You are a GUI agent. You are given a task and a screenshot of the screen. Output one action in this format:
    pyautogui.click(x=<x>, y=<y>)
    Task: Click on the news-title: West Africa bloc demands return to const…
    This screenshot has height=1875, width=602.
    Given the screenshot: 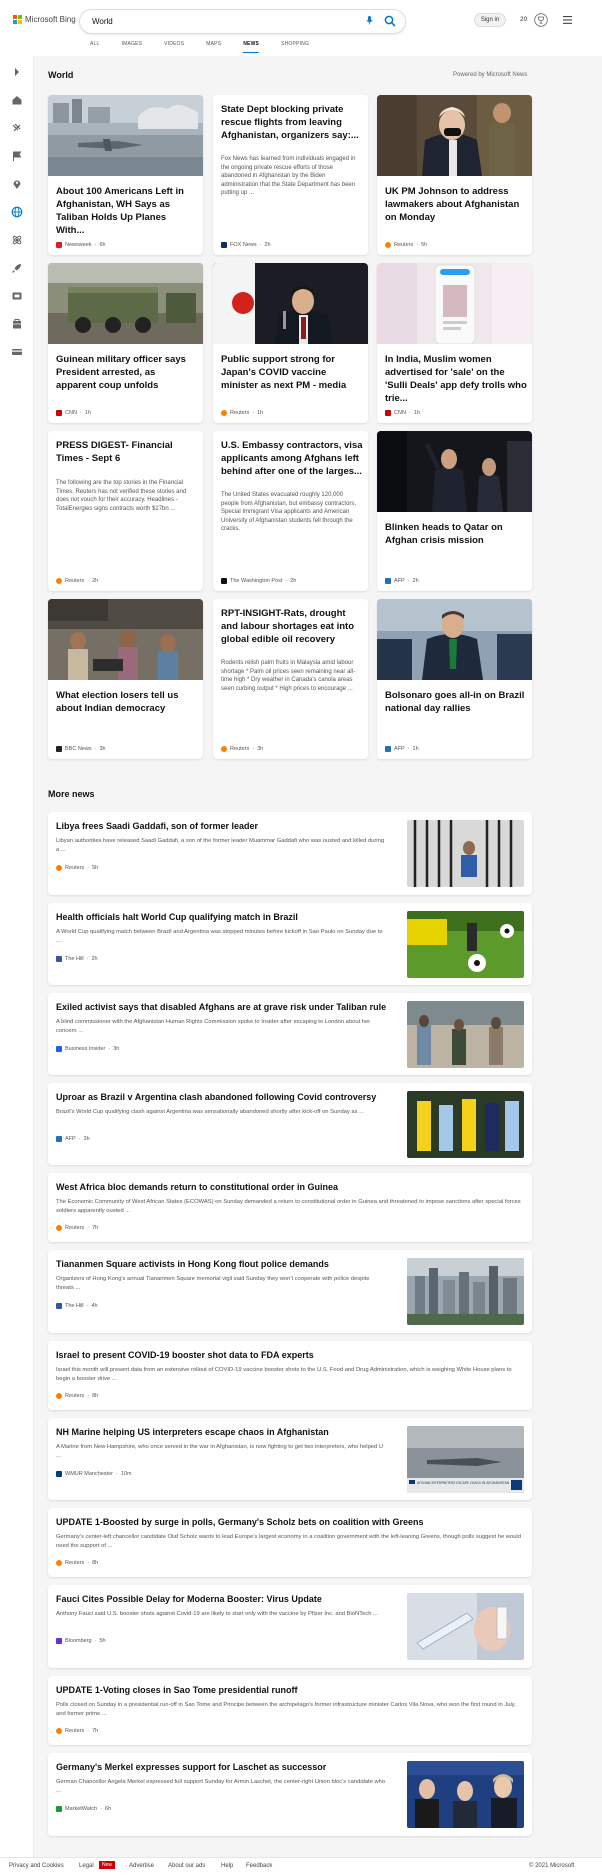 What is the action you would take?
    pyautogui.click(x=197, y=1187)
    